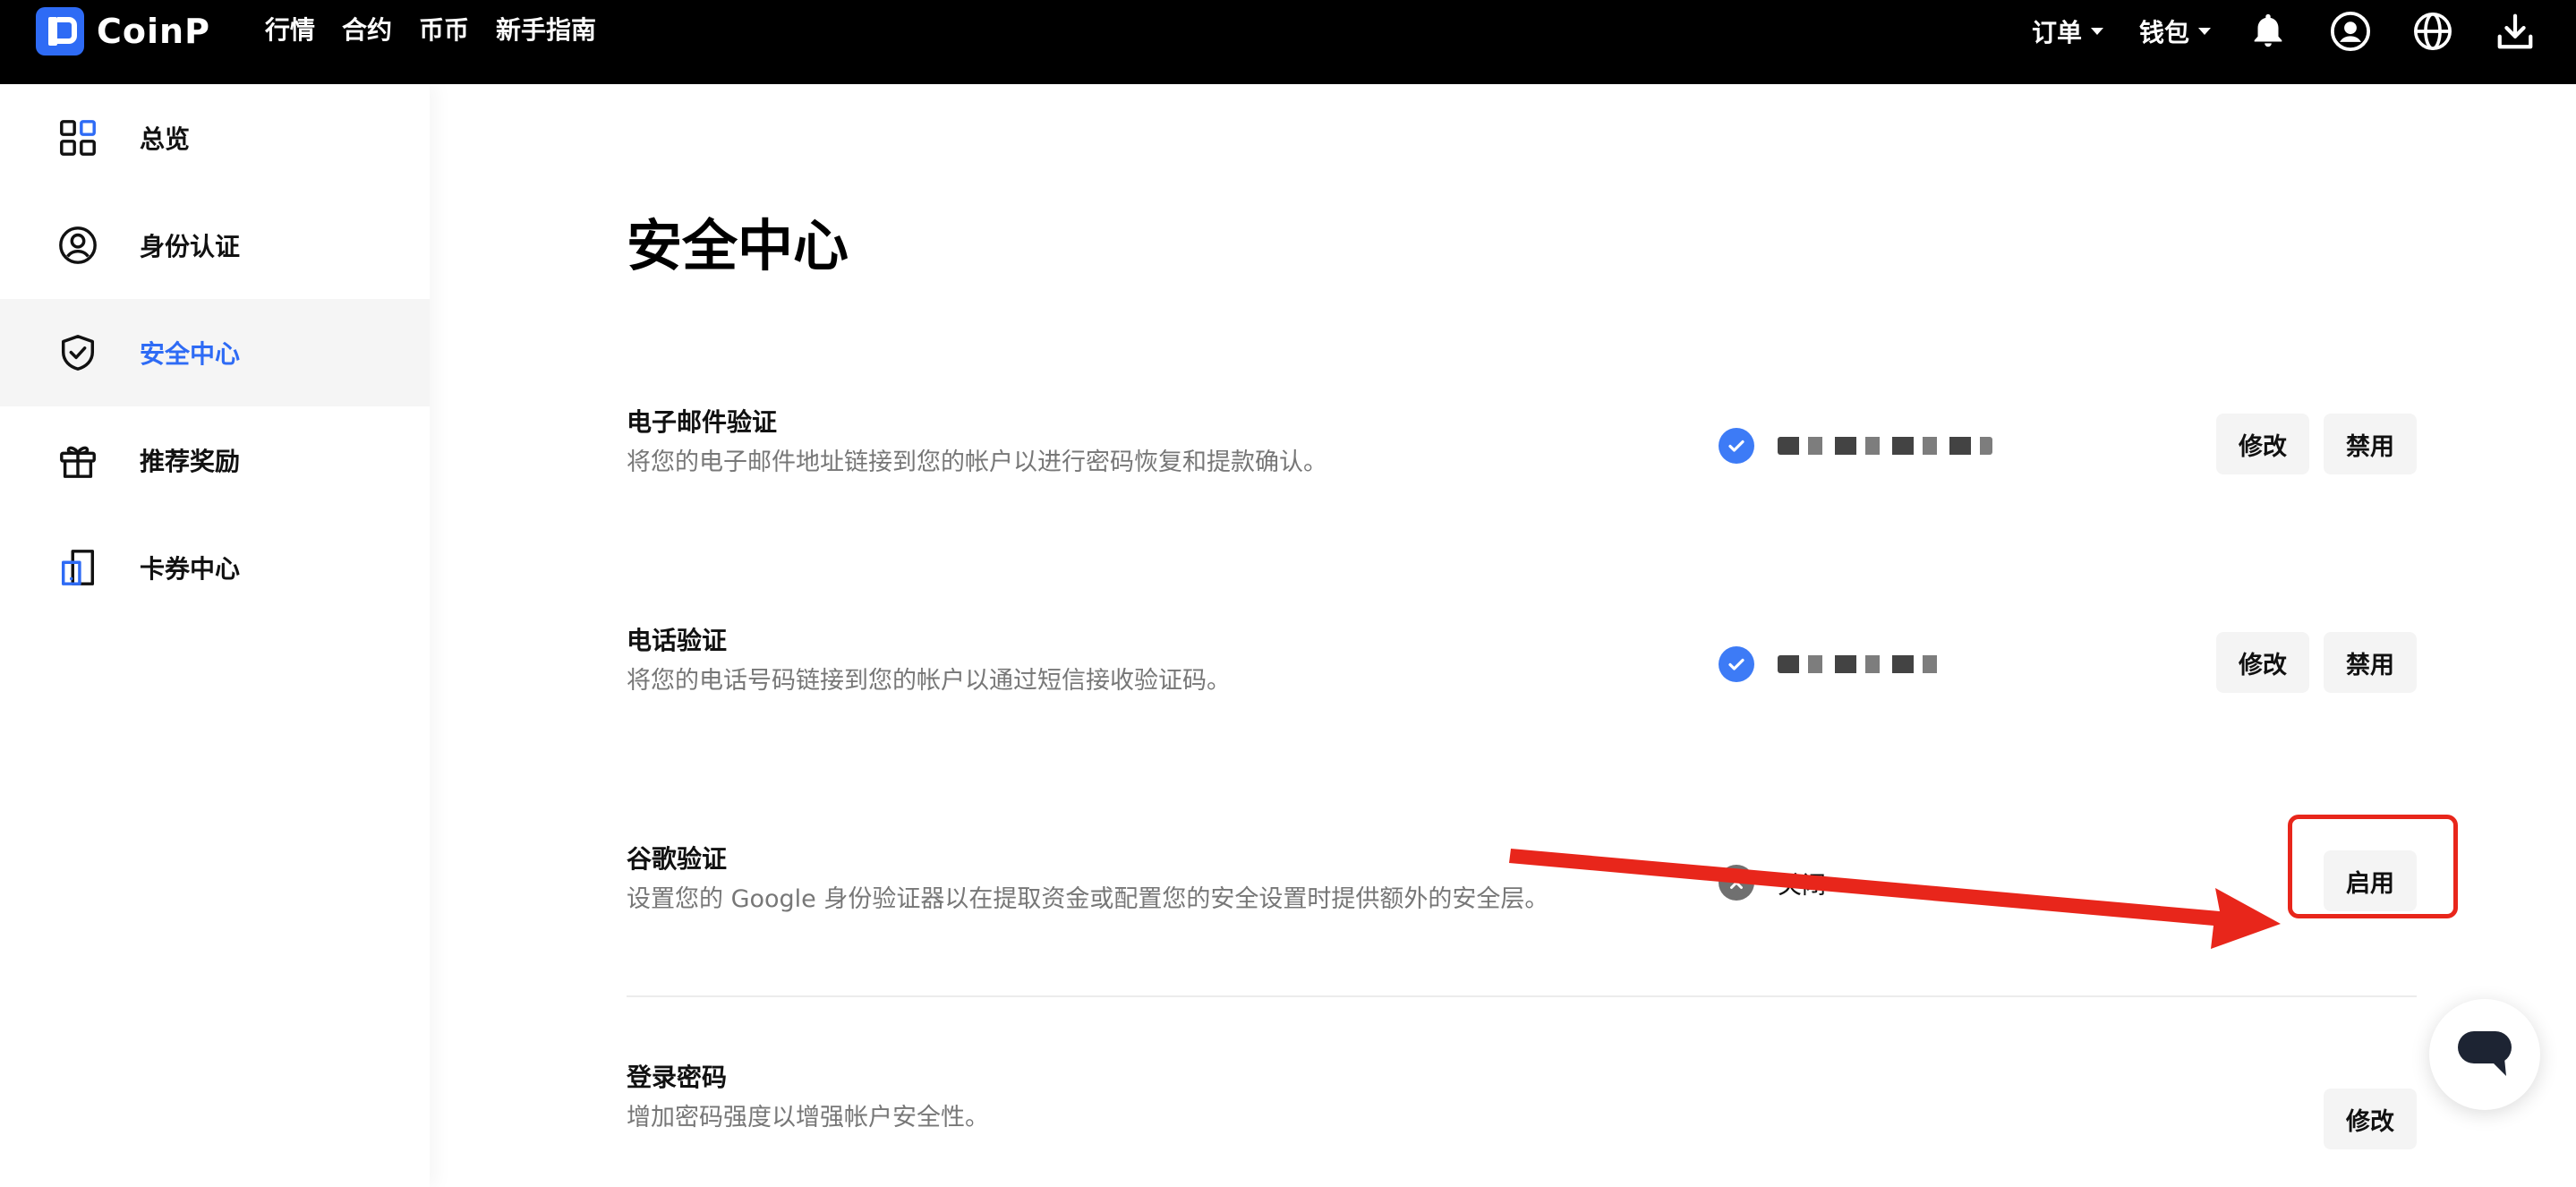 The width and height of the screenshot is (2576, 1187). I want to click on topbar-actions: 订单 钱包, so click(2304, 31).